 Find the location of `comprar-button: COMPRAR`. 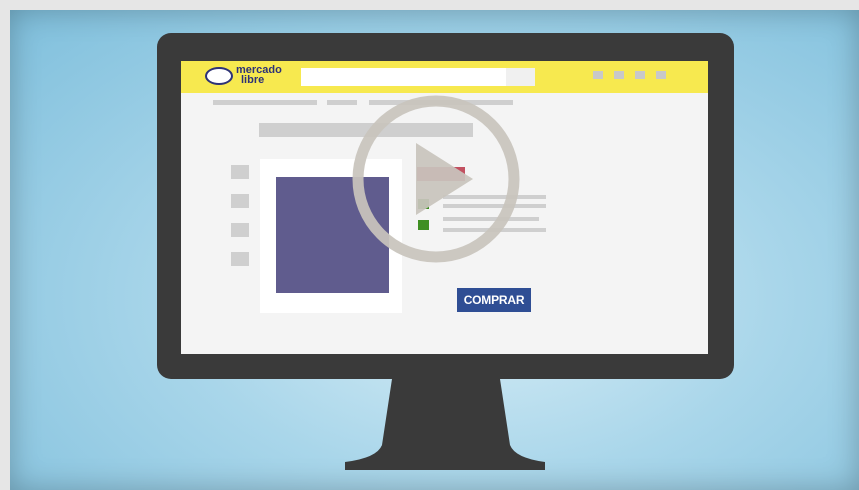

comprar-button: COMPRAR is located at coordinates (494, 300).